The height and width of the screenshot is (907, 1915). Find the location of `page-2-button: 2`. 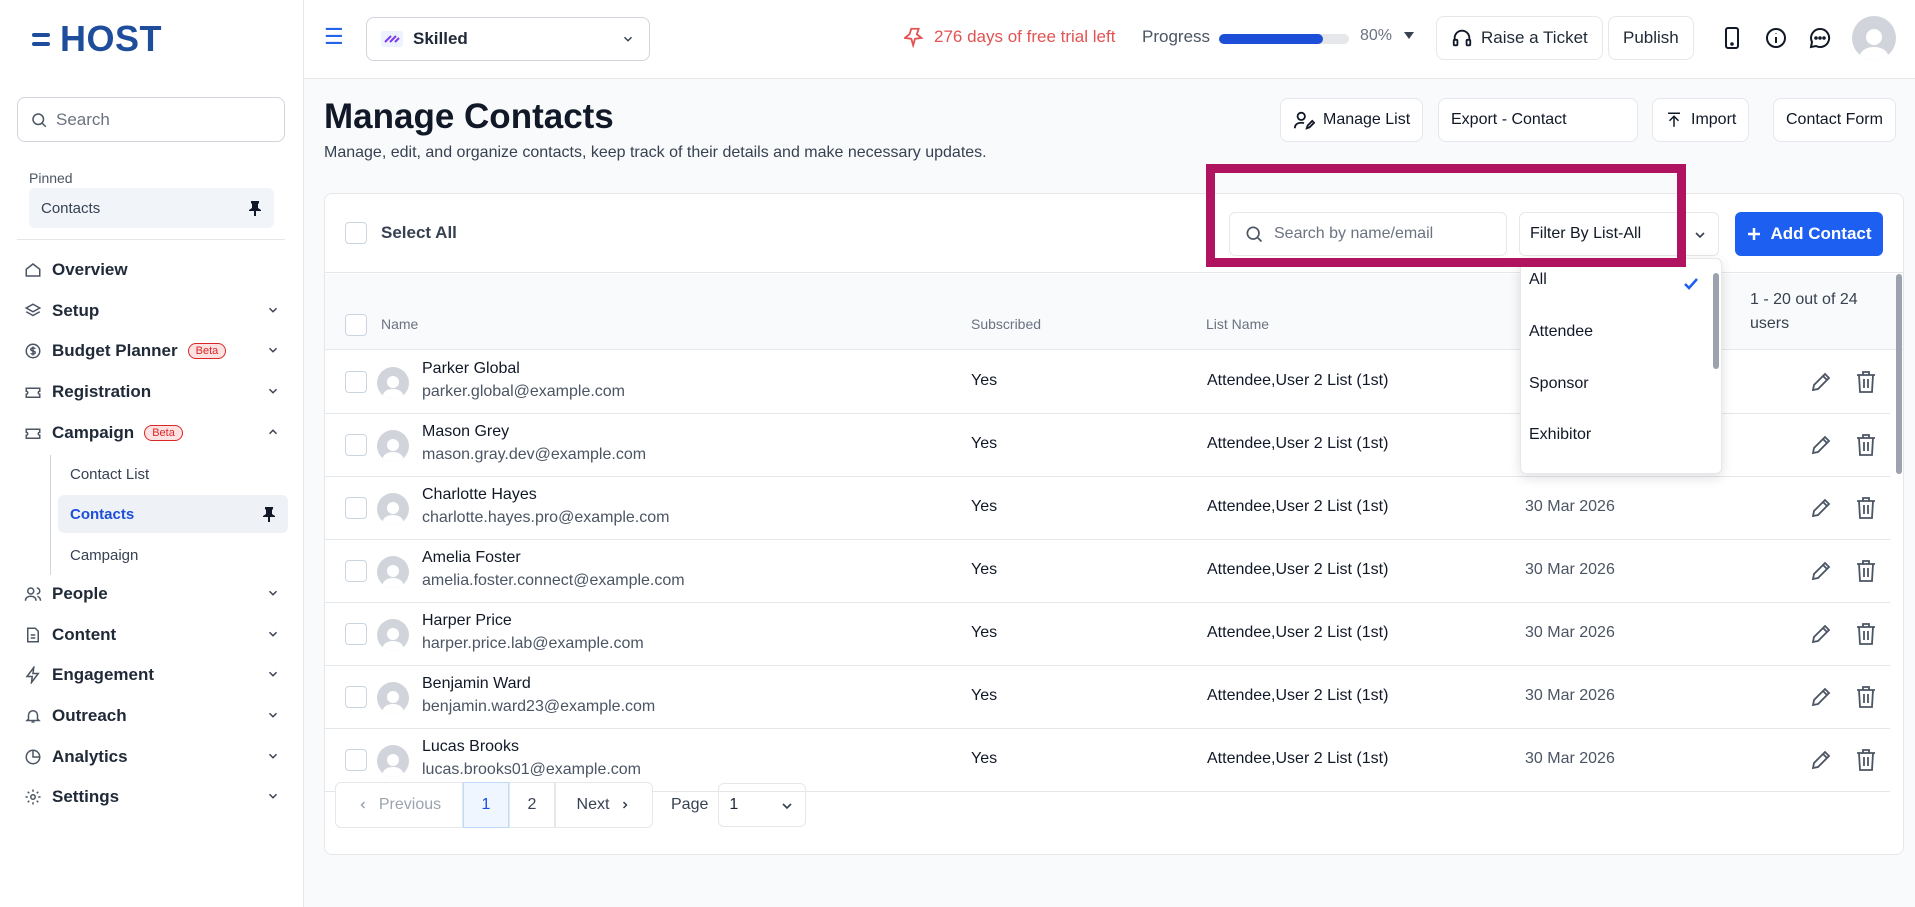

page-2-button: 2 is located at coordinates (532, 805).